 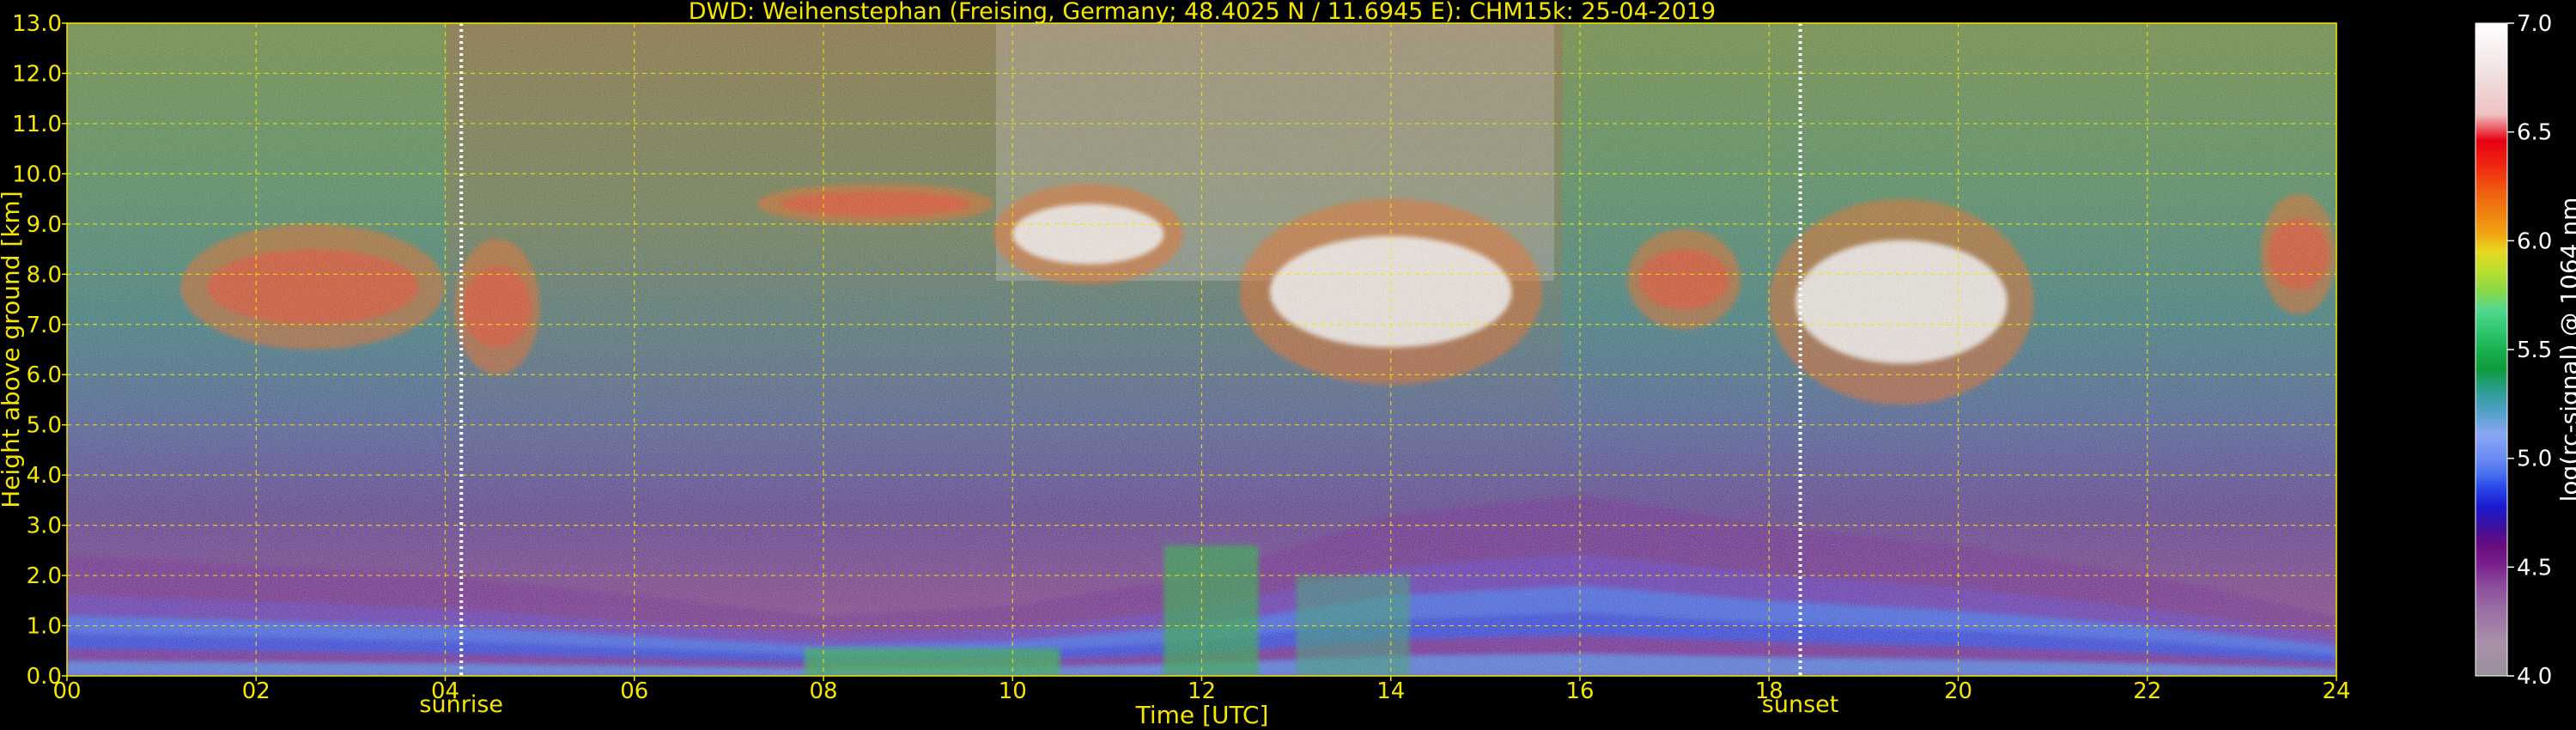 What do you see at coordinates (13, 349) in the screenshot?
I see `y-axis-label: Height above ground [km]` at bounding box center [13, 349].